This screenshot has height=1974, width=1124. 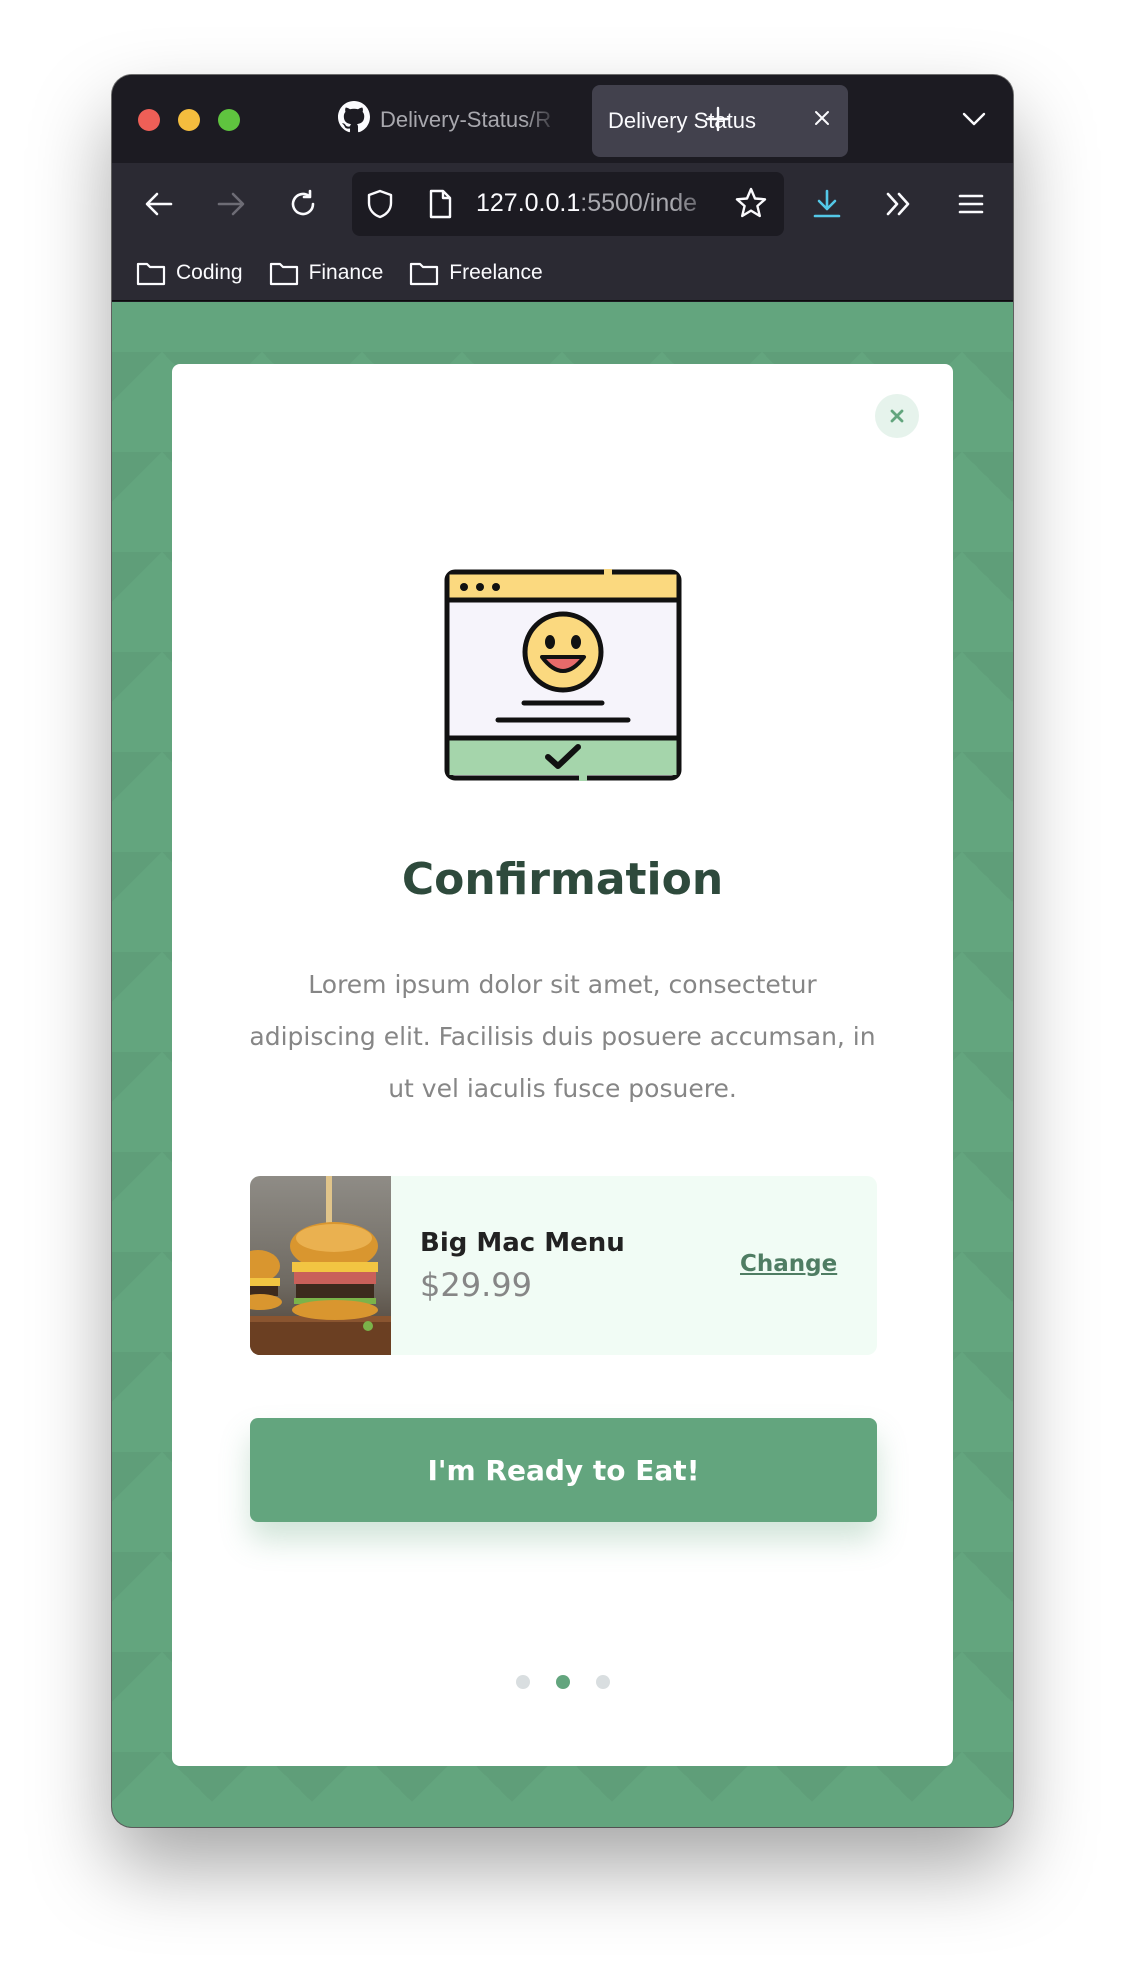 What do you see at coordinates (320, 1265) in the screenshot?
I see `burger-photo` at bounding box center [320, 1265].